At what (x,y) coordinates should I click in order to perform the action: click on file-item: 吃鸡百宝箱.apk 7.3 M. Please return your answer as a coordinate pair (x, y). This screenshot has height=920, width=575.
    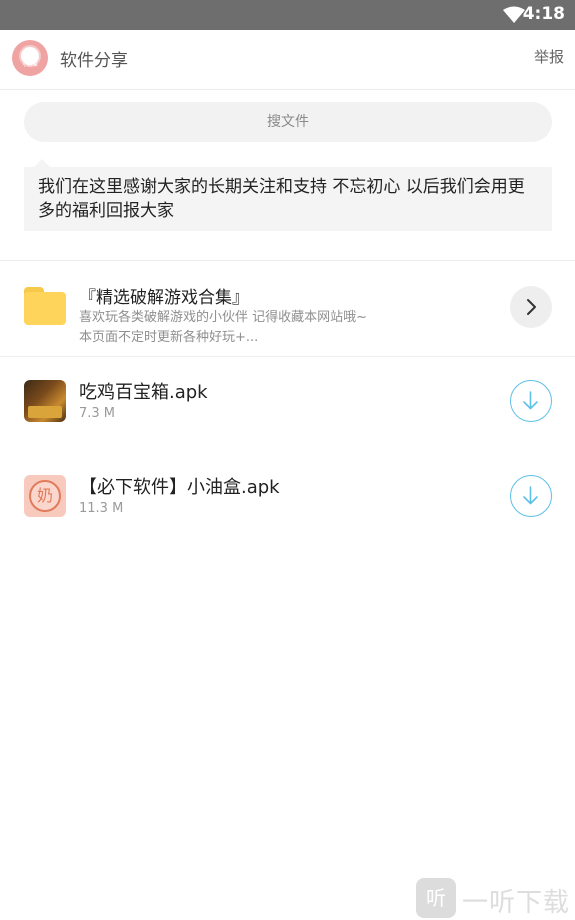
    Looking at the image, I should click on (287, 403).